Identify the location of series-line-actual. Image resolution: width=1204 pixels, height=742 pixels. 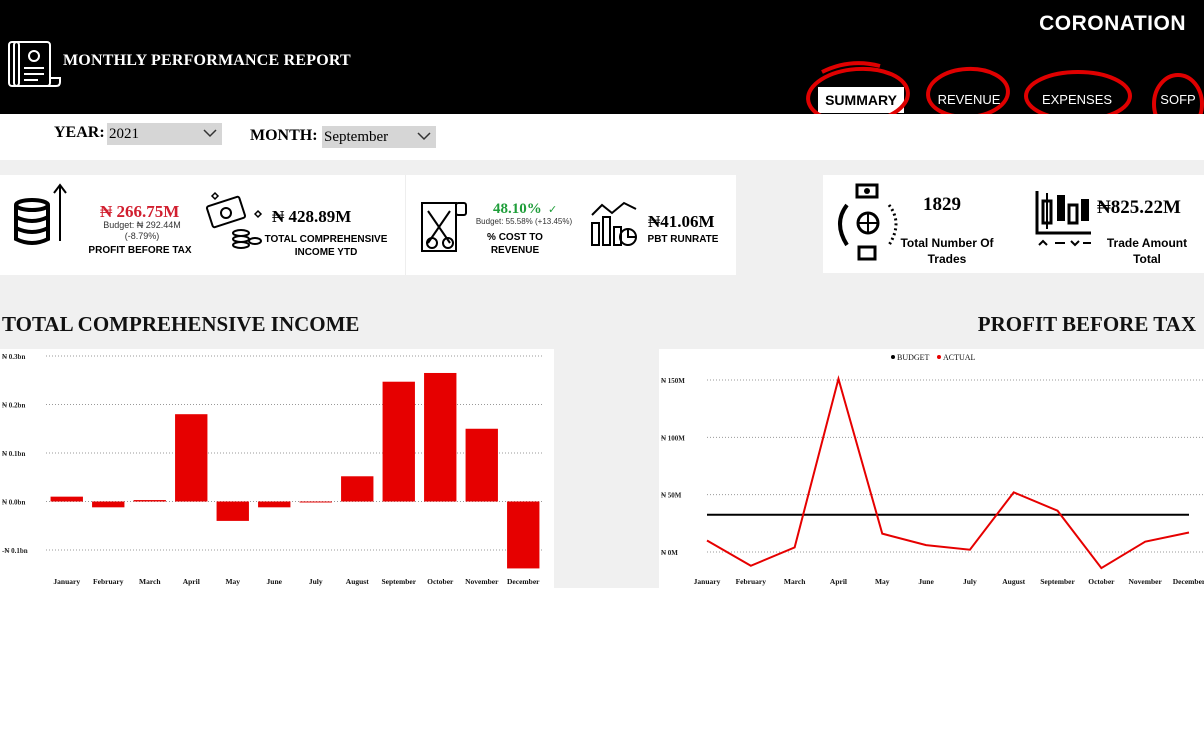
(948, 472).